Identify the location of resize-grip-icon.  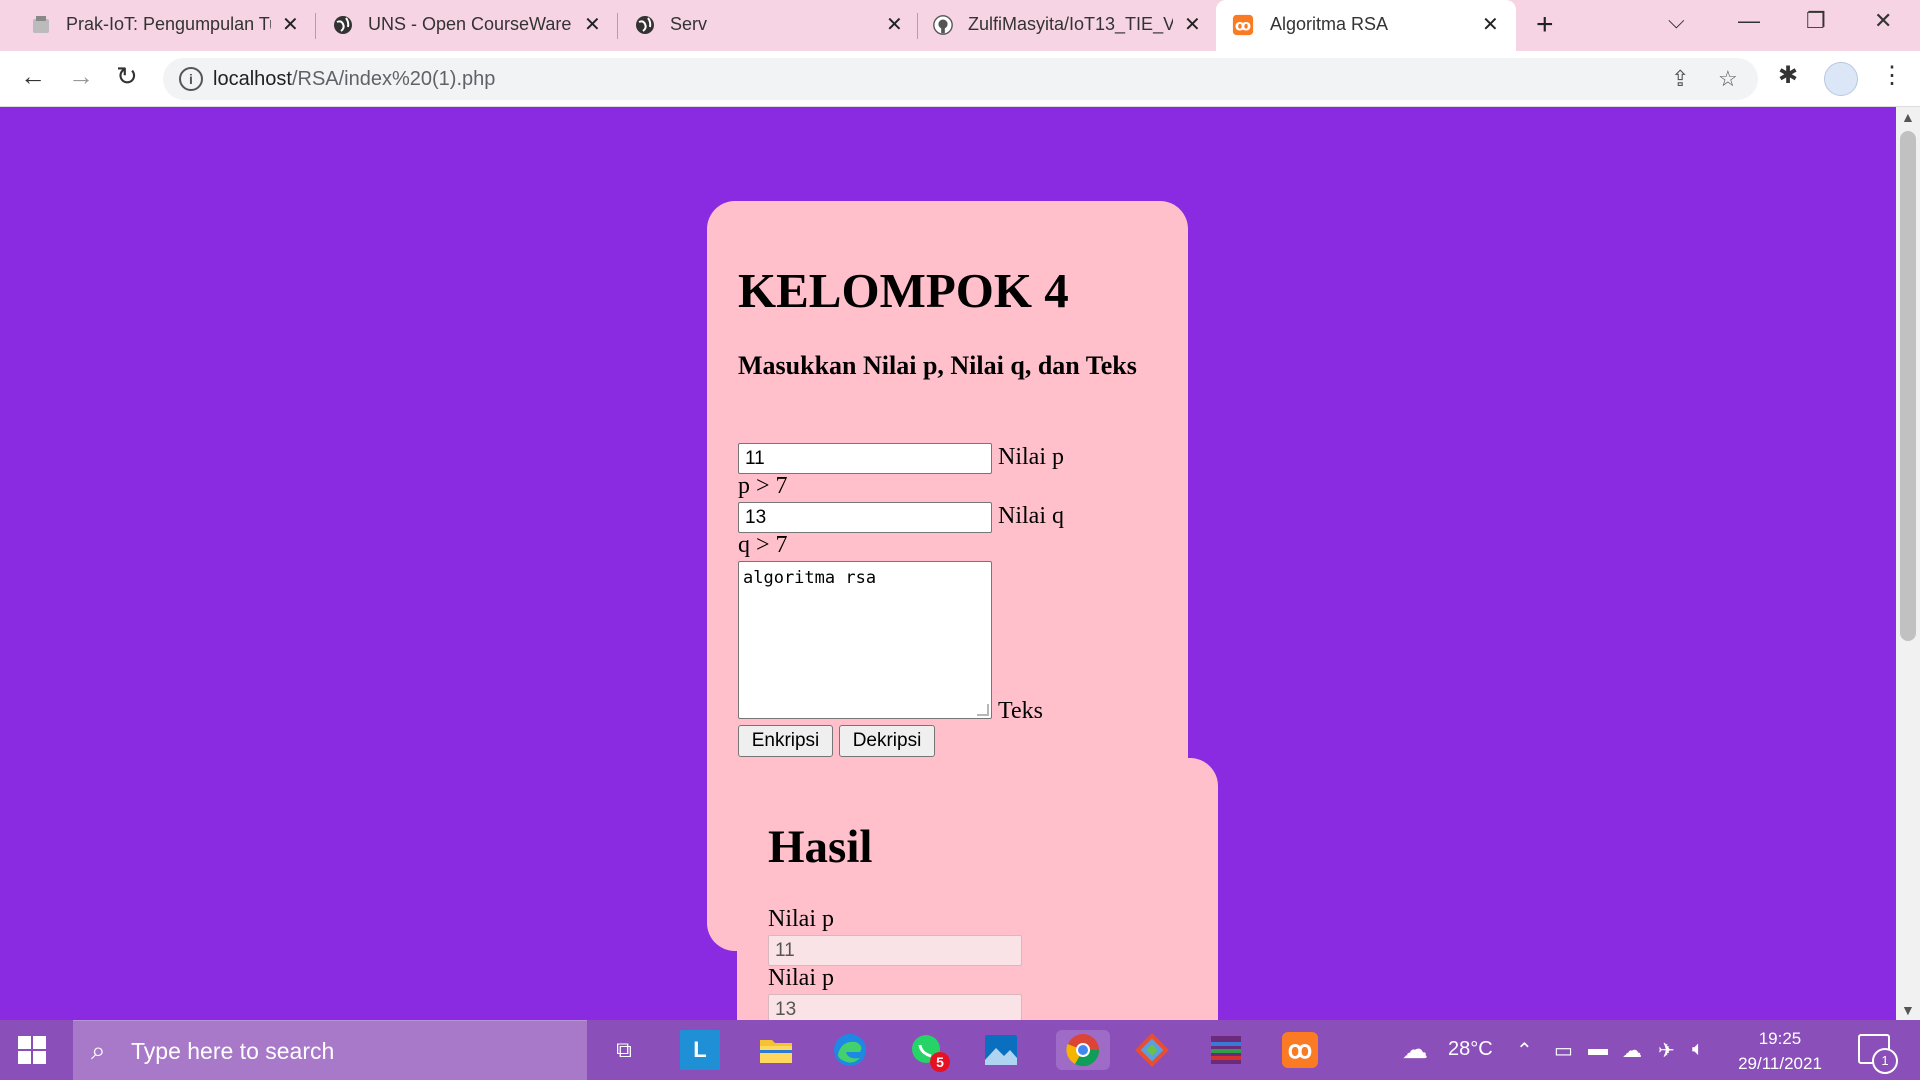
(983, 710).